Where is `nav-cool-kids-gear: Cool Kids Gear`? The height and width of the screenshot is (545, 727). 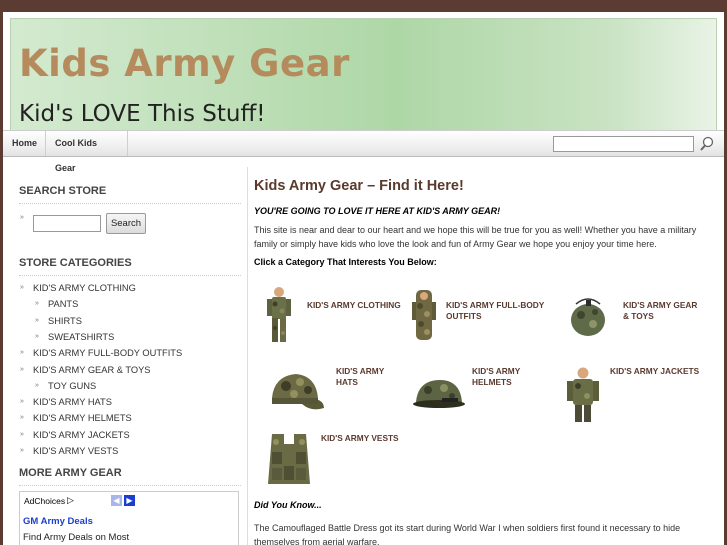 nav-cool-kids-gear: Cool Kids Gear is located at coordinates (87, 152).